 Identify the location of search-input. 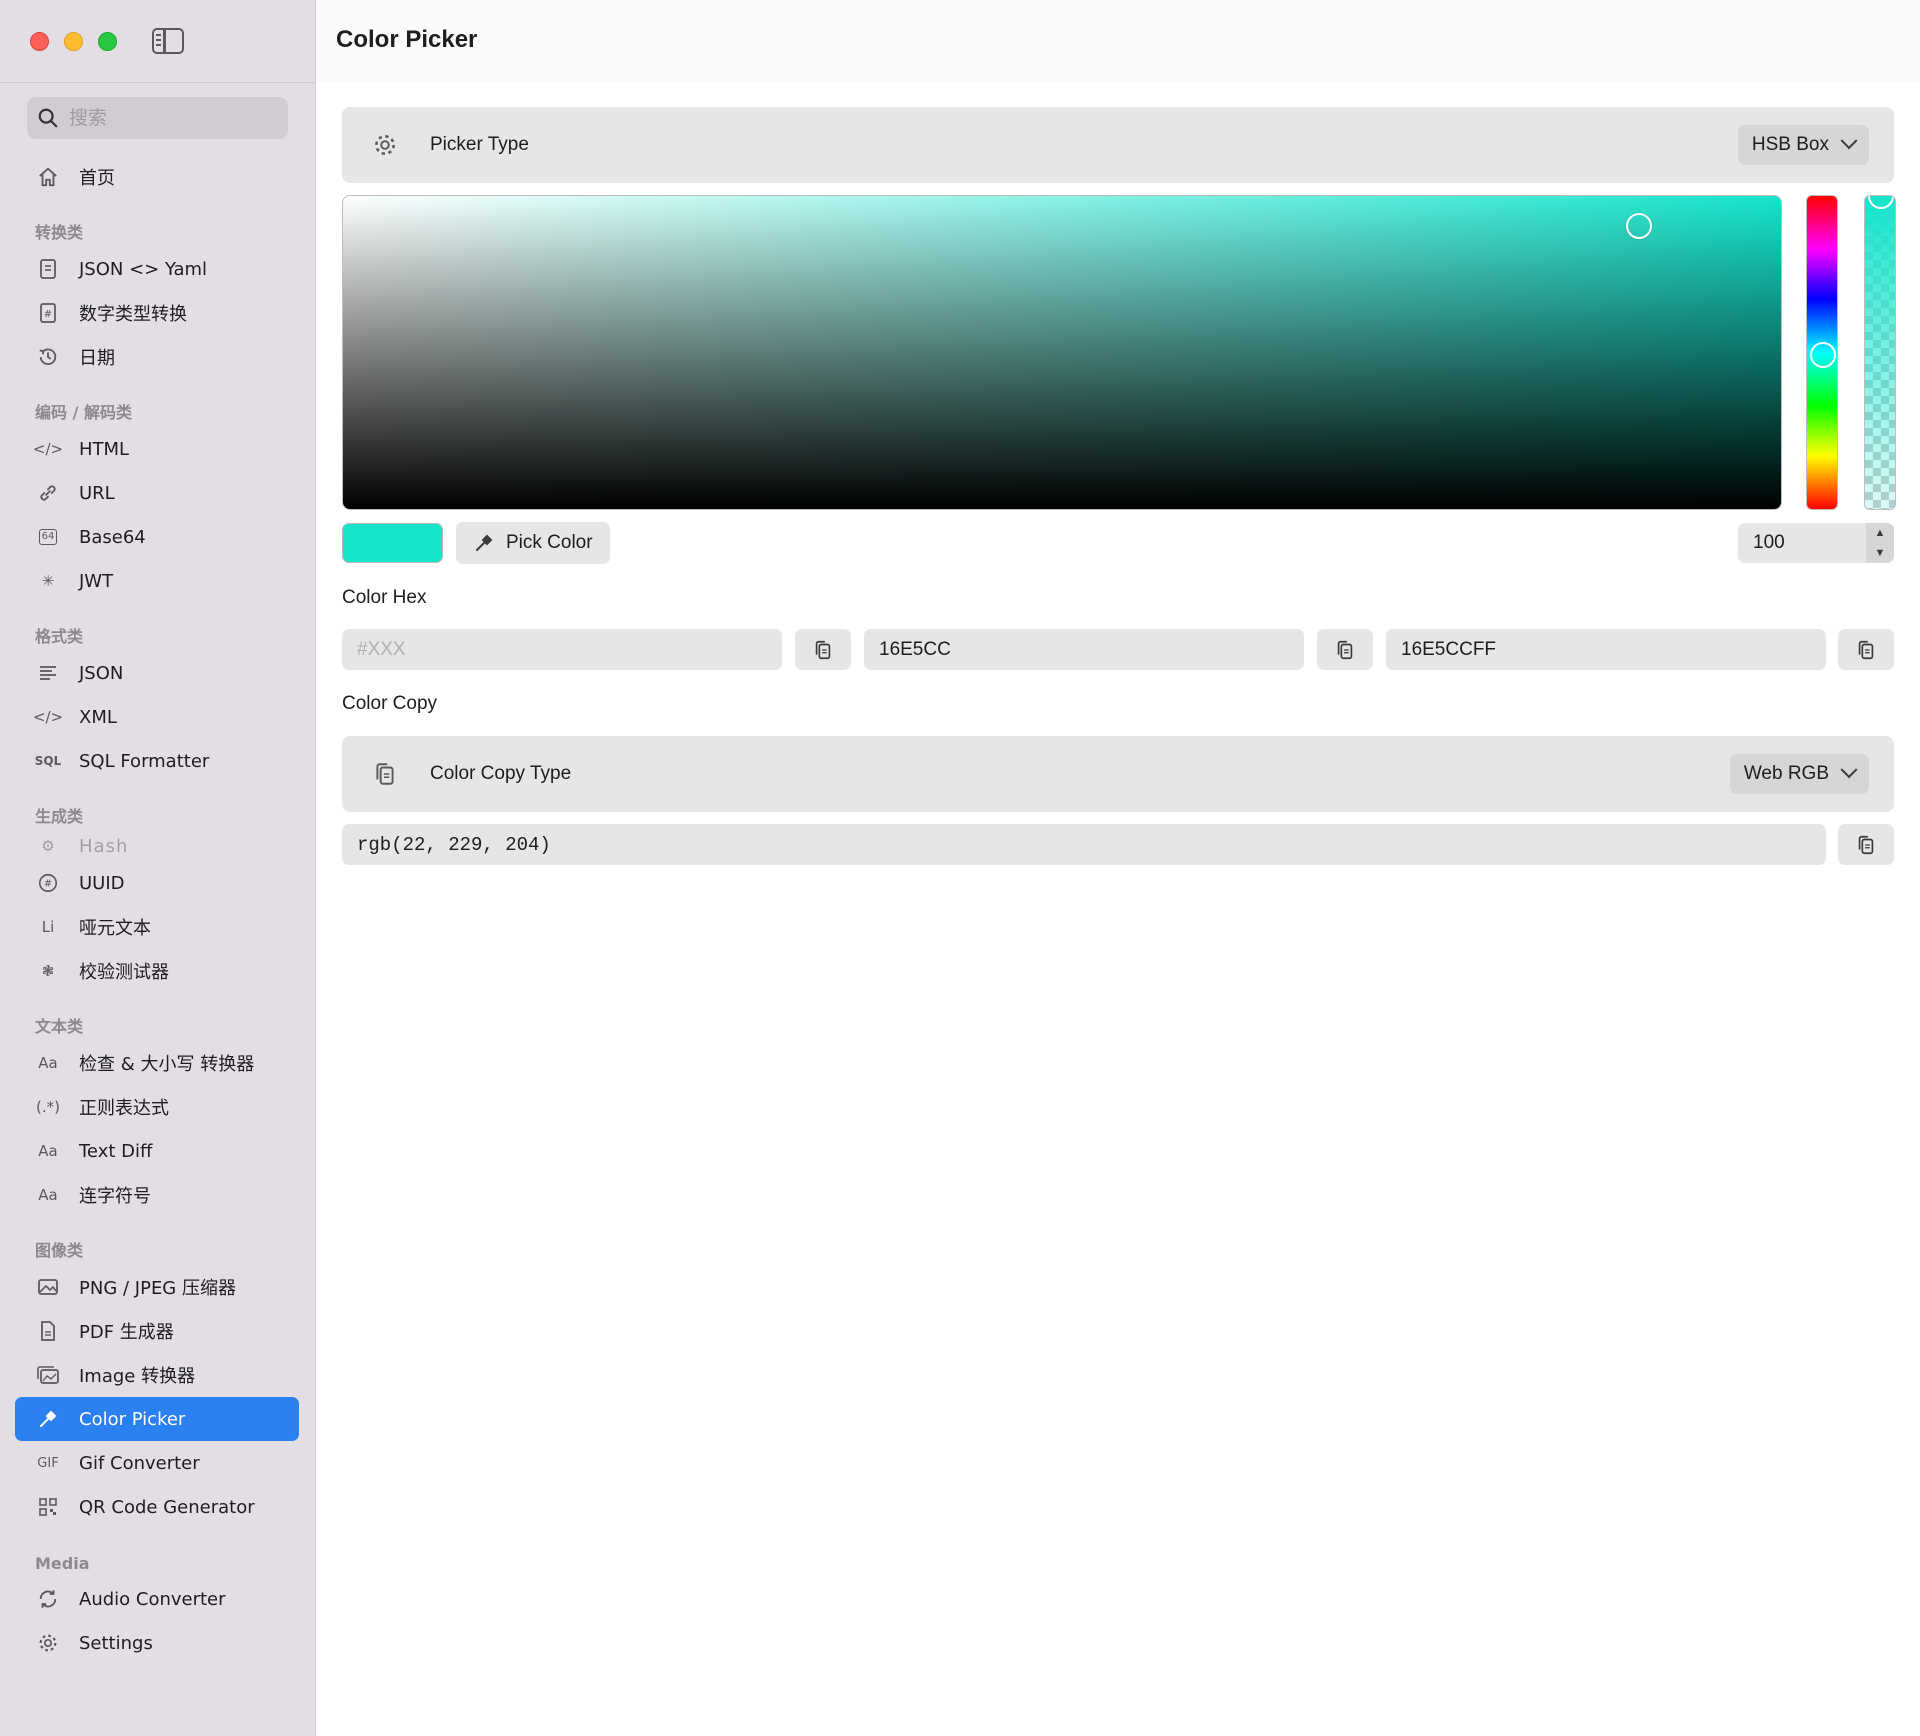
(169, 118).